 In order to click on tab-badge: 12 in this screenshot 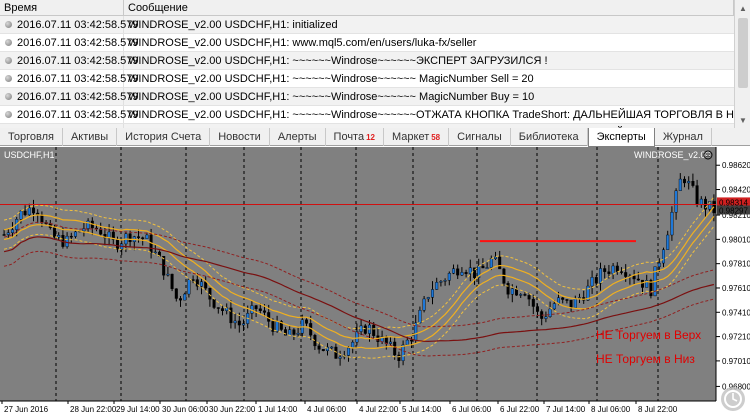, I will do `click(370, 137)`.